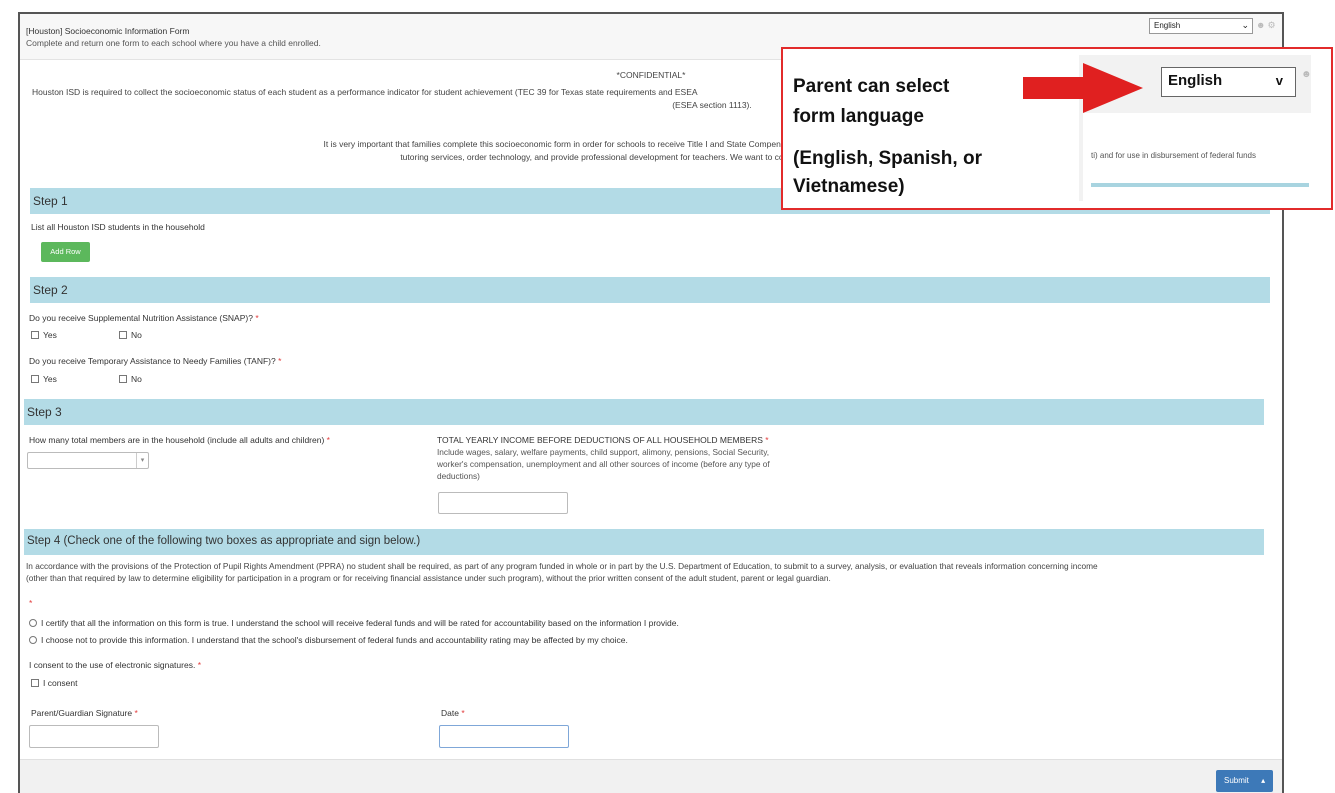 The height and width of the screenshot is (793, 1335). I want to click on income-input, so click(503, 503).